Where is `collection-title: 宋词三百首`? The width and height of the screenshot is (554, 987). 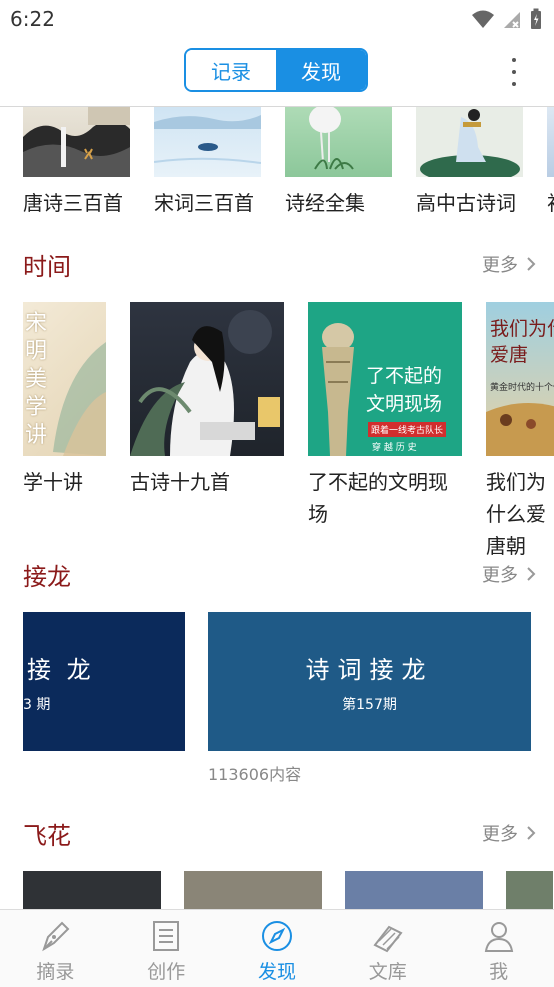 collection-title: 宋词三百首 is located at coordinates (204, 203).